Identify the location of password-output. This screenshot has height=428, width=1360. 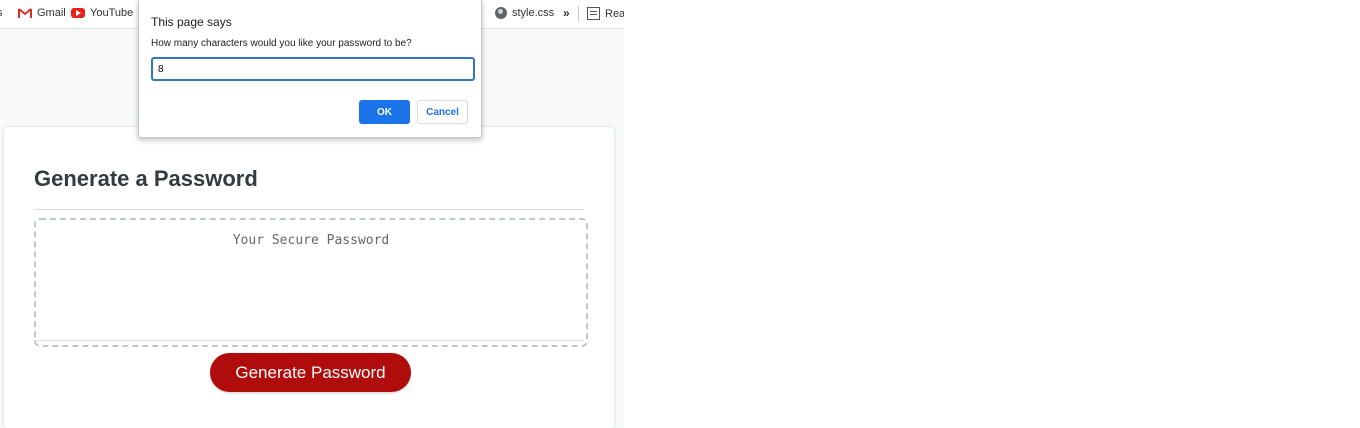
(311, 282).